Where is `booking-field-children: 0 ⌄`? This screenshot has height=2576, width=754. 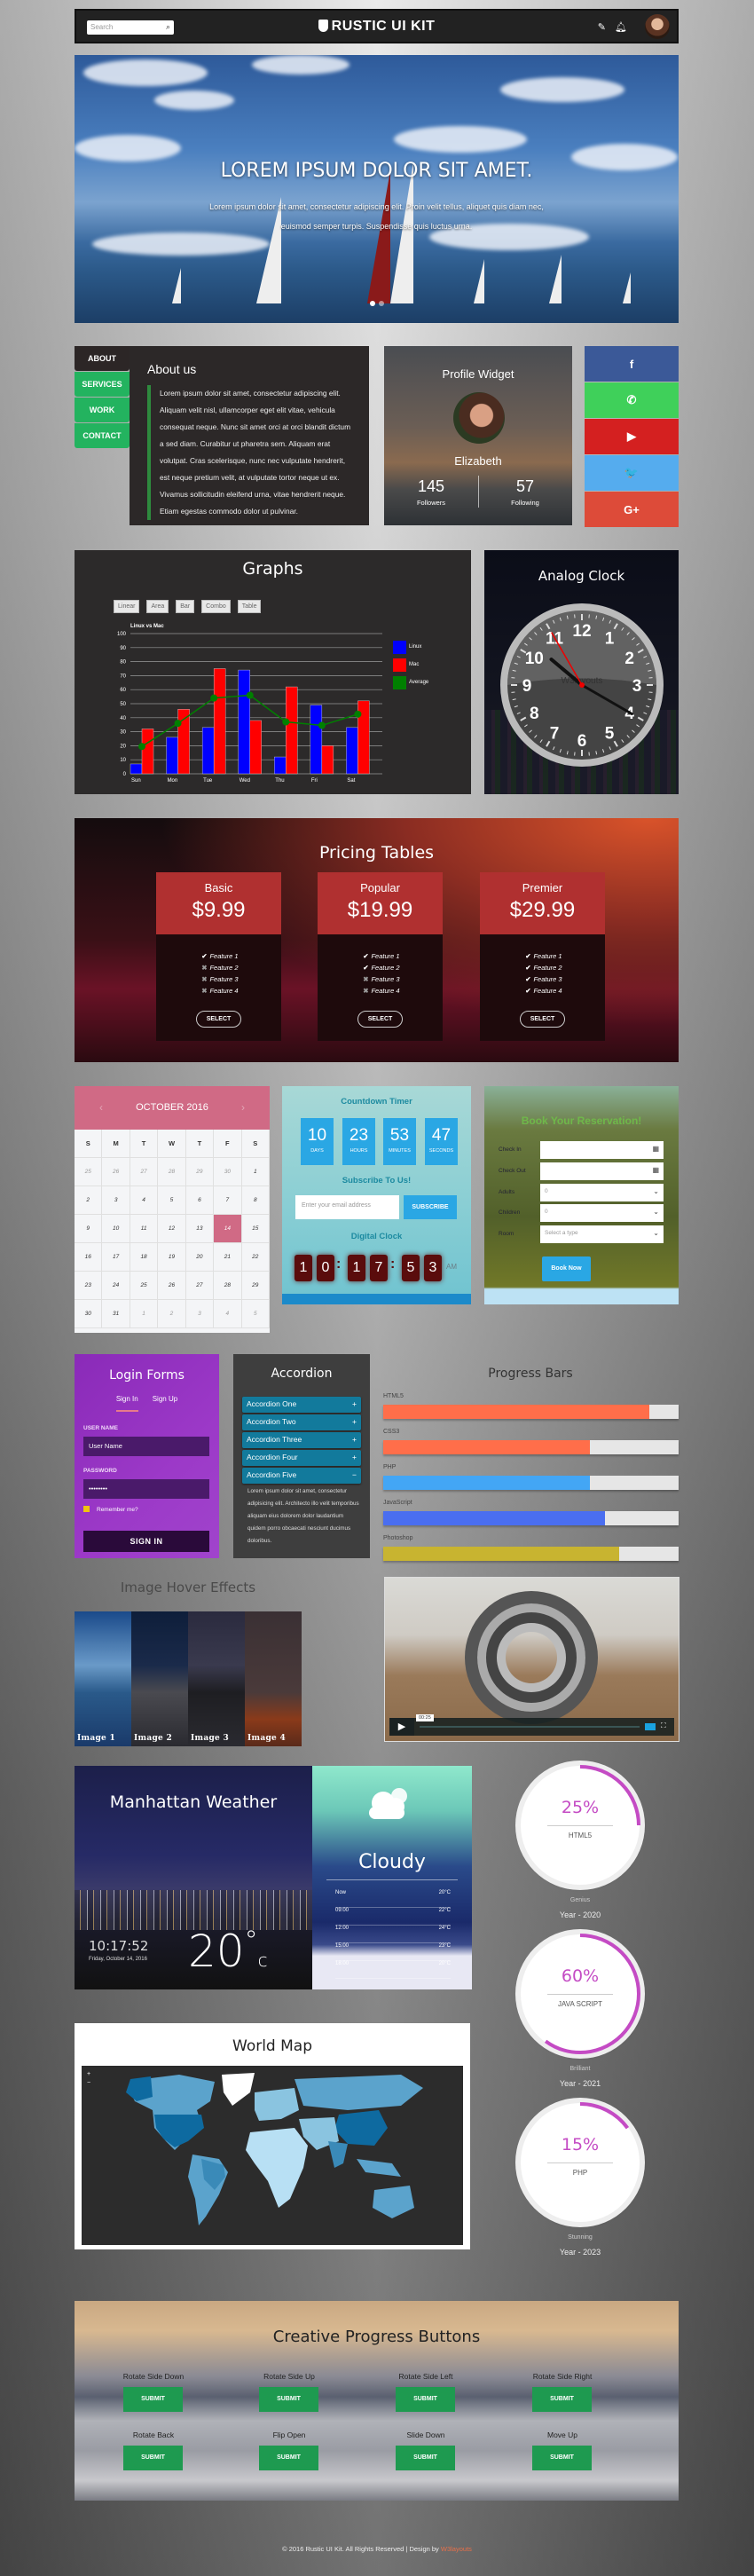 booking-field-children: 0 ⌄ is located at coordinates (602, 1213).